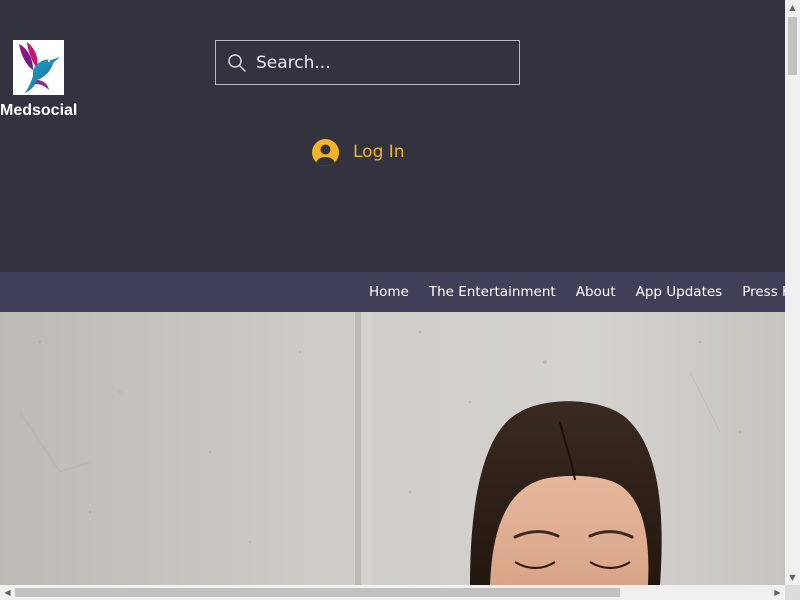 This screenshot has height=600, width=800. I want to click on scroll-left-arrow-icon: ◀, so click(7, 592).